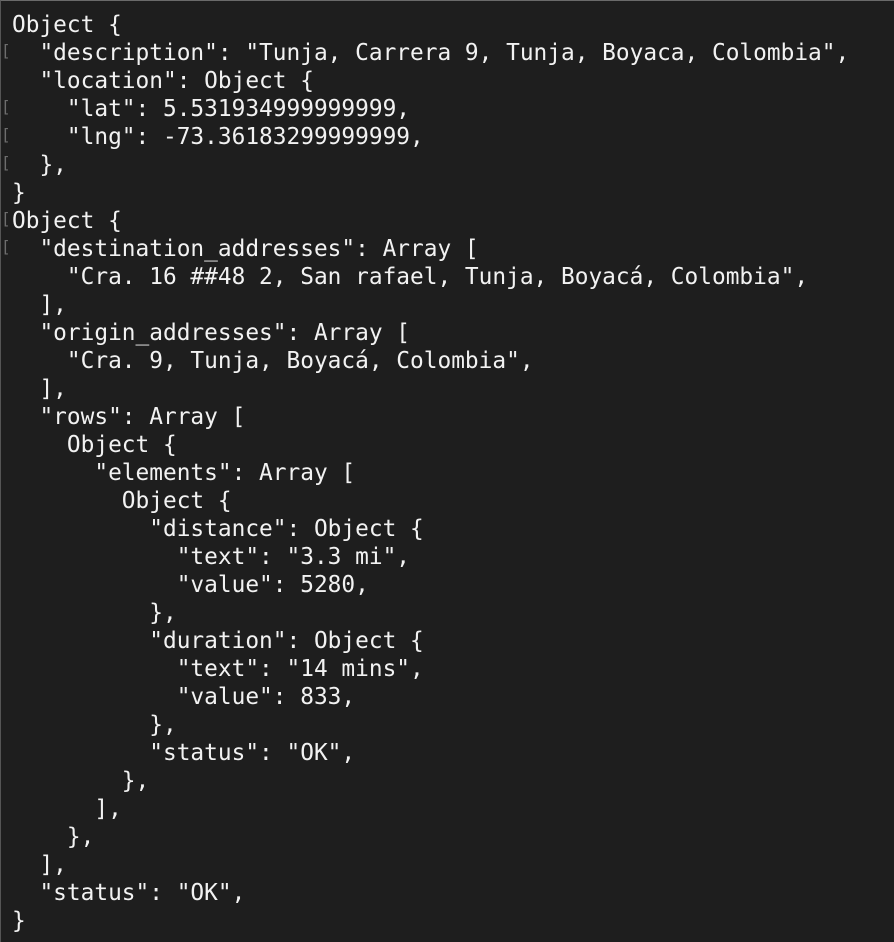 The image size is (894, 942). I want to click on console-line: "Cra. 9, Tunja, Boyacá, Colombia",, so click(447, 361).